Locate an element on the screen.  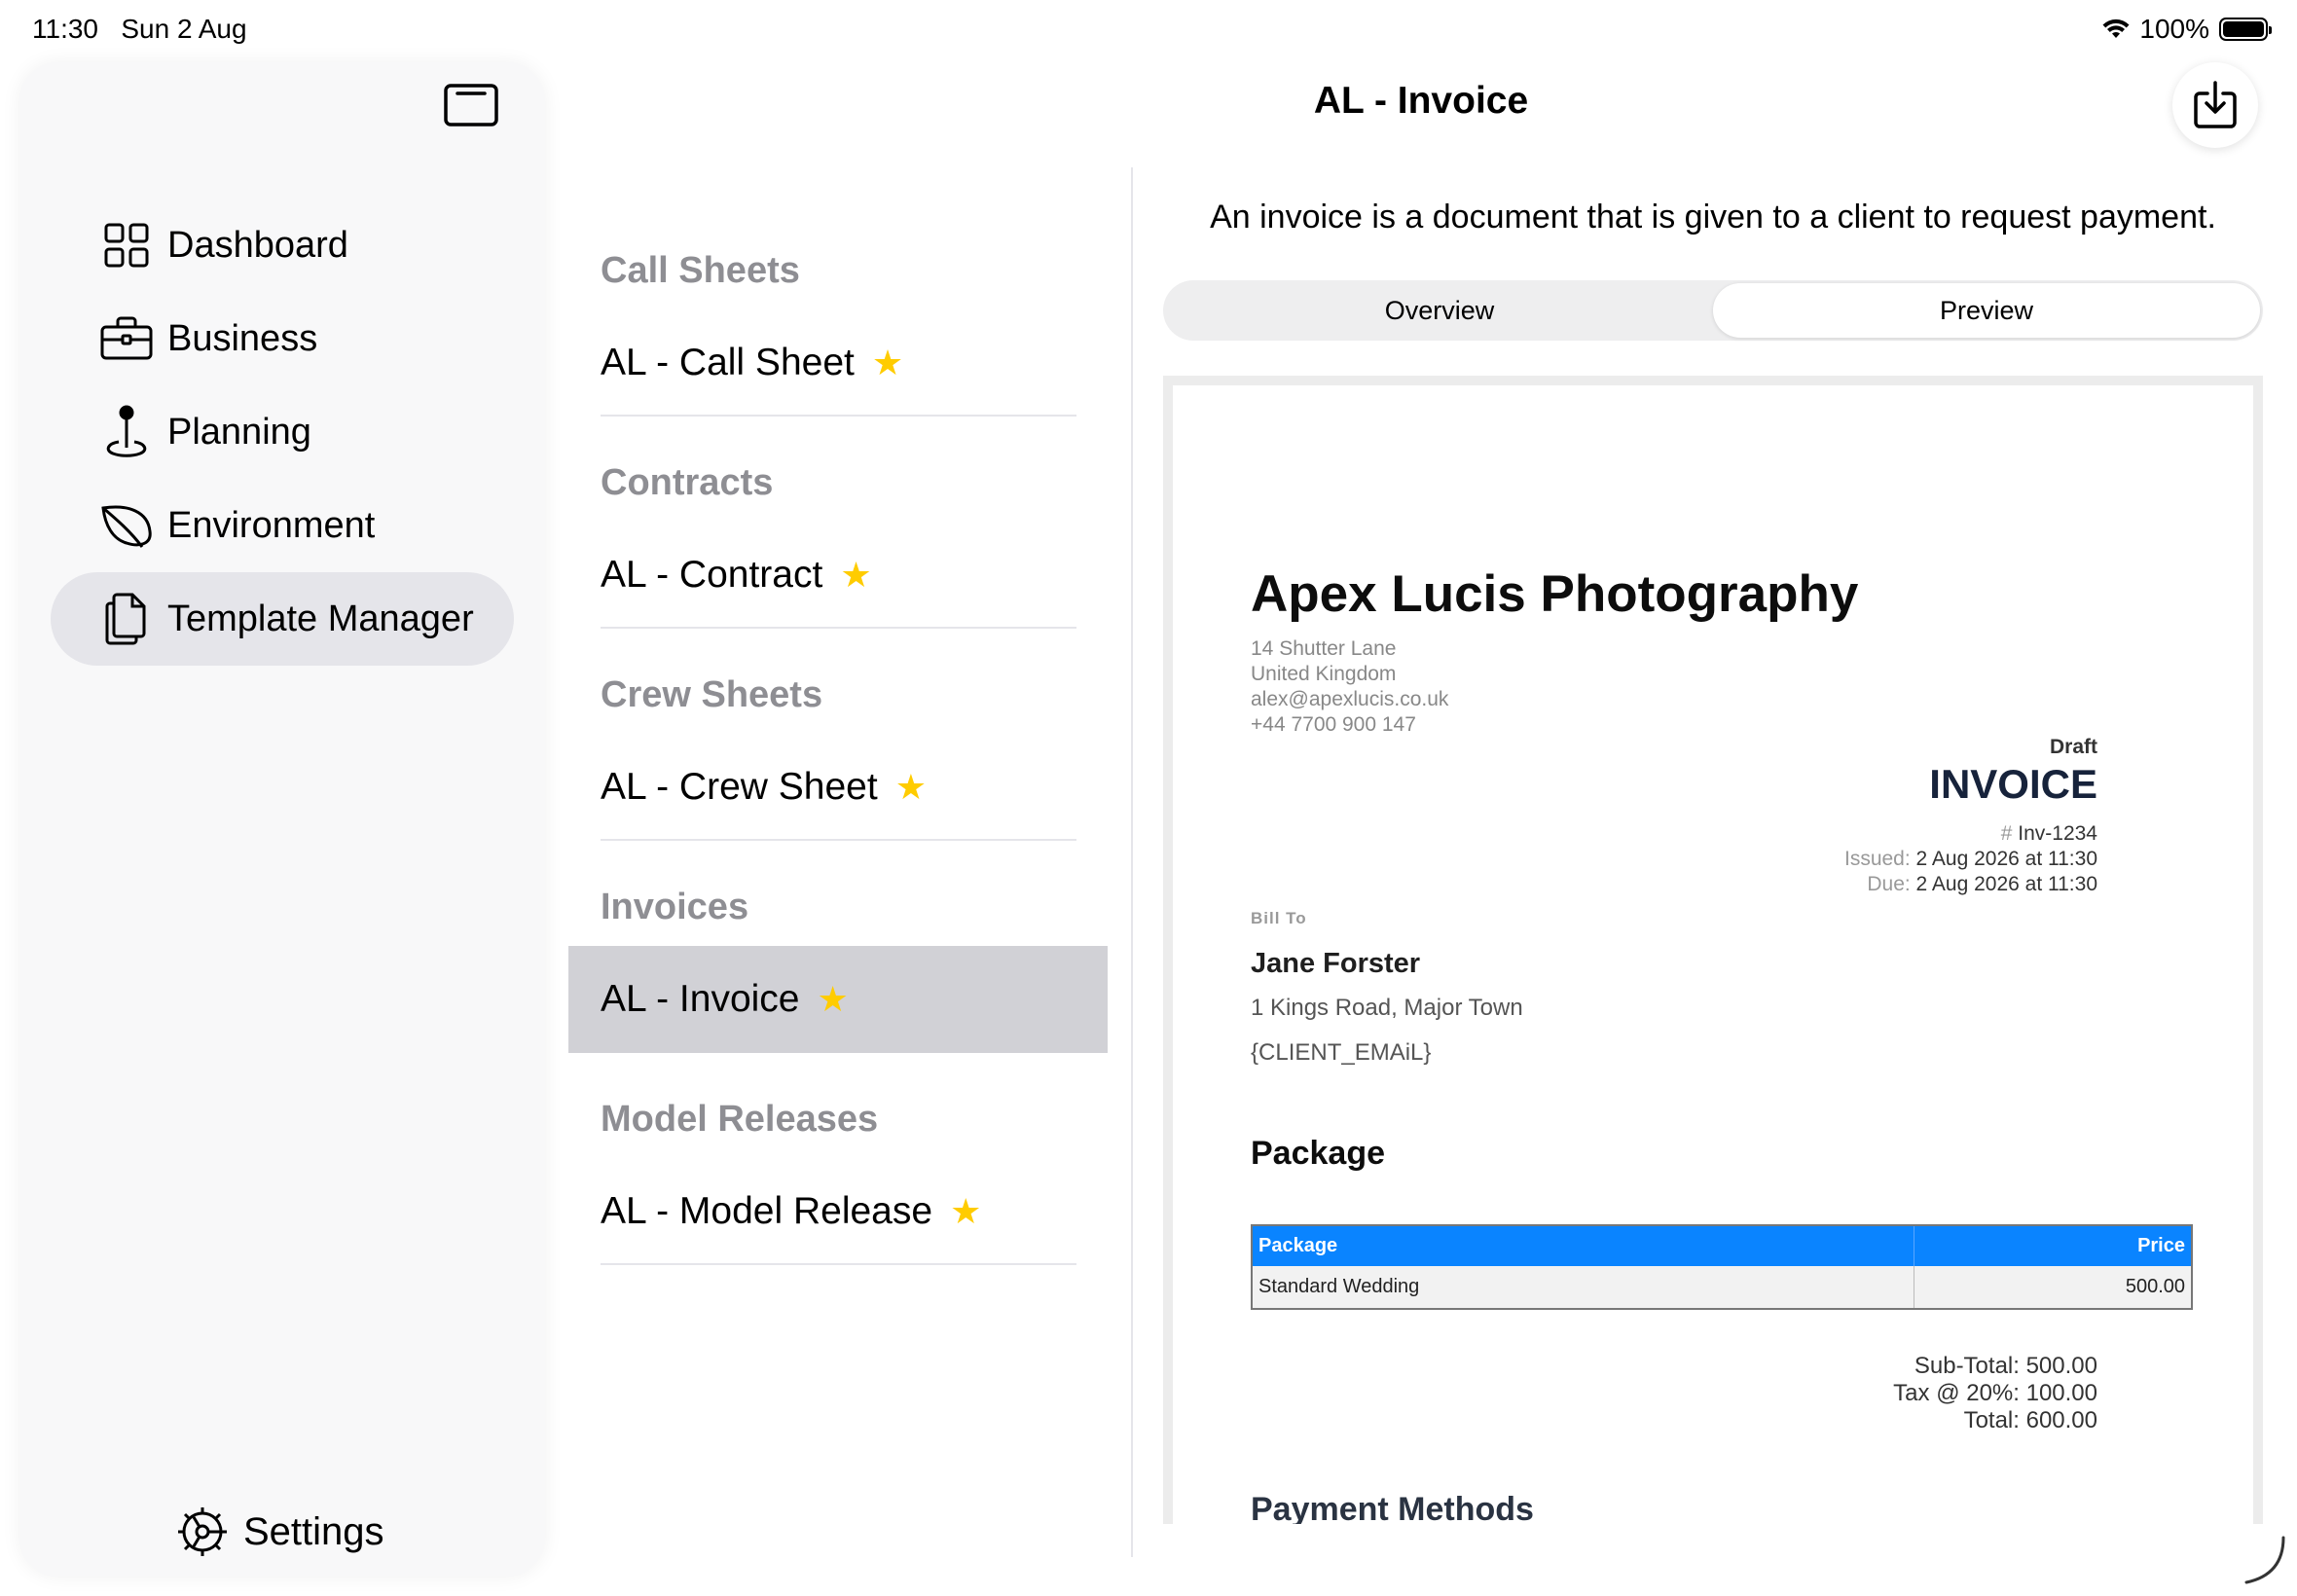
section-header: Invoices is located at coordinates (675, 907).